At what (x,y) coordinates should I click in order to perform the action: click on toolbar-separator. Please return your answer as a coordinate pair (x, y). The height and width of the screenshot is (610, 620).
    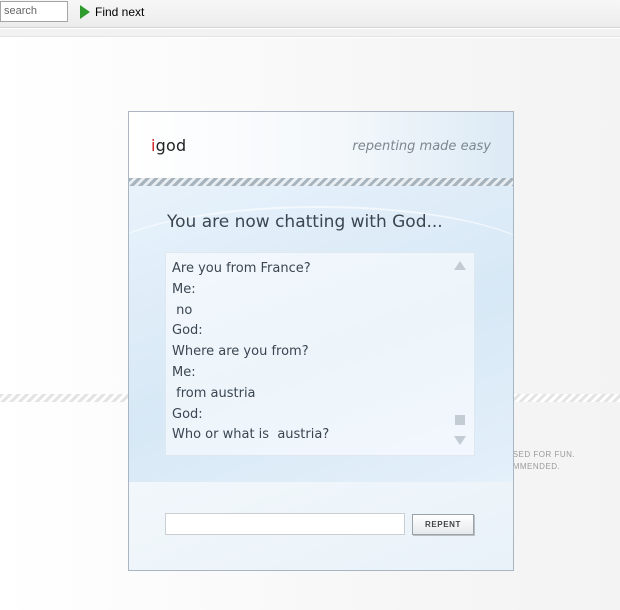
    Looking at the image, I should click on (310, 33).